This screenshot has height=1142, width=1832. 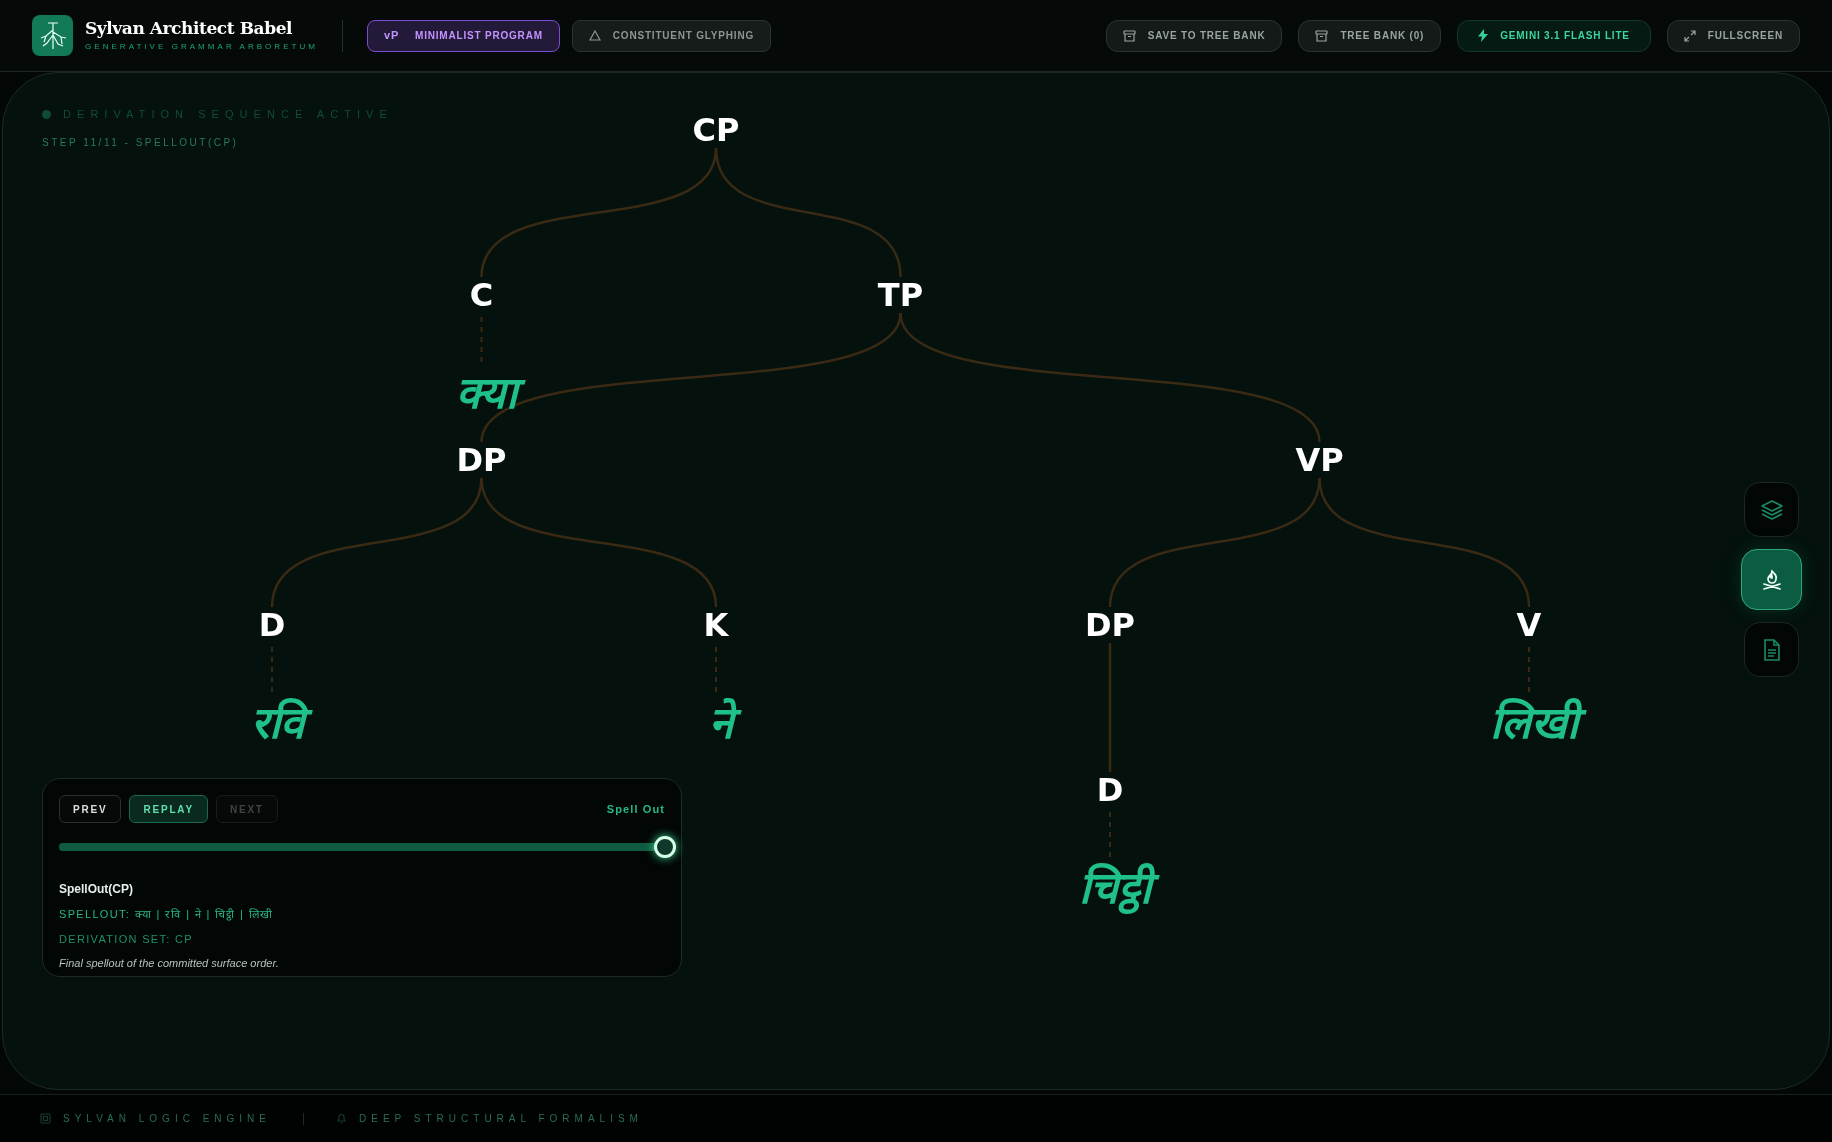 What do you see at coordinates (486, 393) in the screenshot?
I see `leaf-word: क्या` at bounding box center [486, 393].